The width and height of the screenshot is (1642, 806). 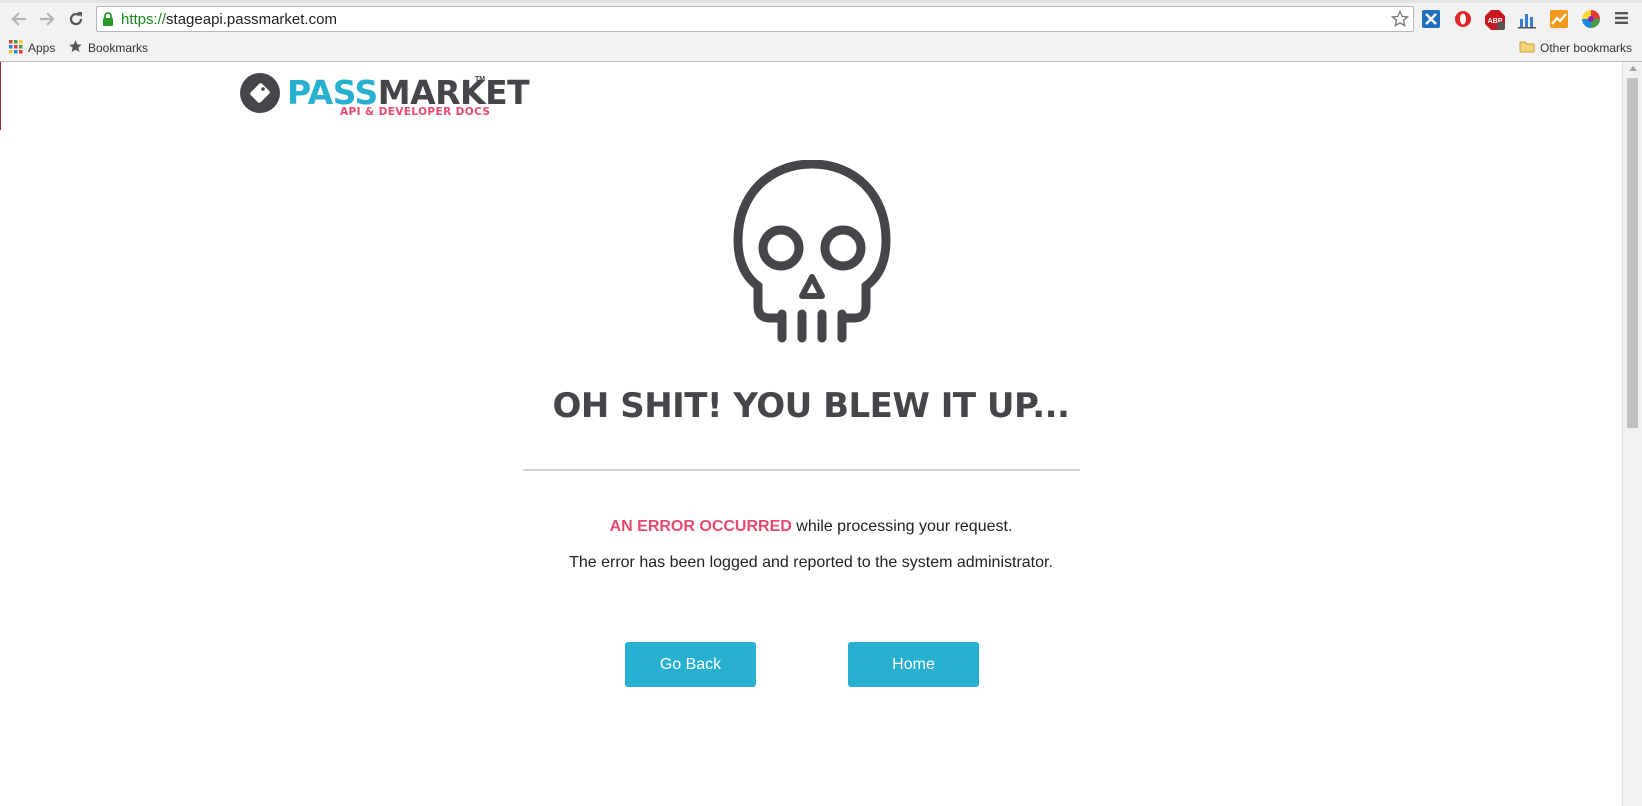 I want to click on bookmarks-label: Bookmarks, so click(x=118, y=48).